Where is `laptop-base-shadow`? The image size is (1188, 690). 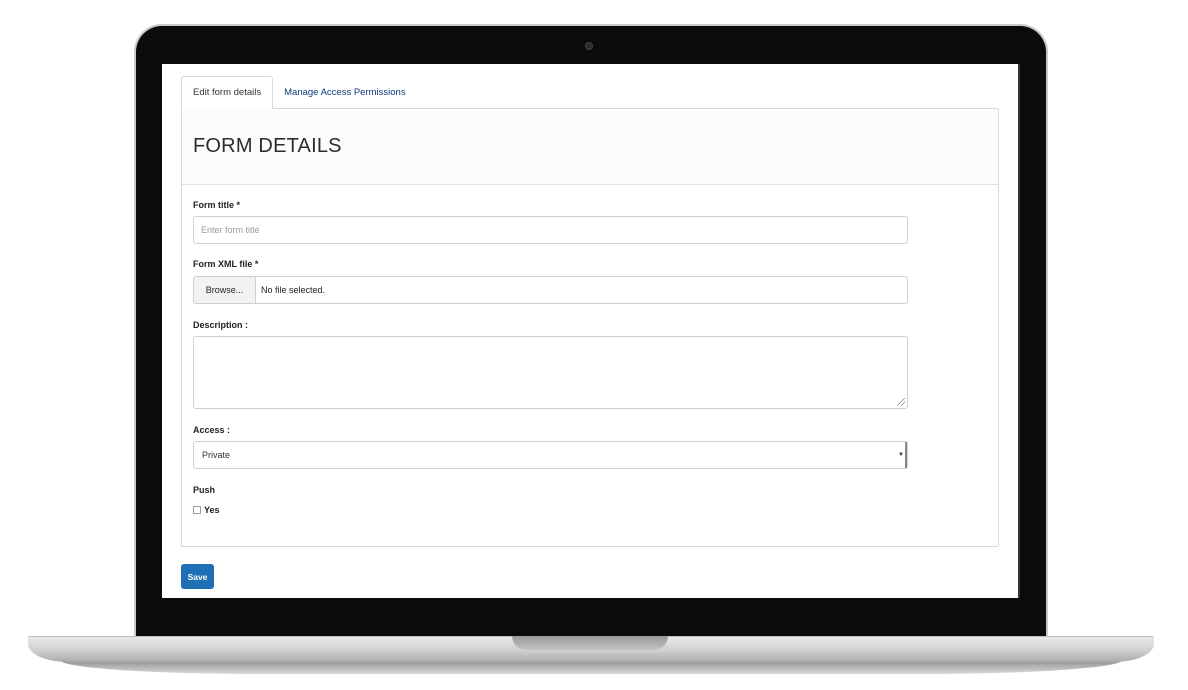
laptop-base-shadow is located at coordinates (591, 667).